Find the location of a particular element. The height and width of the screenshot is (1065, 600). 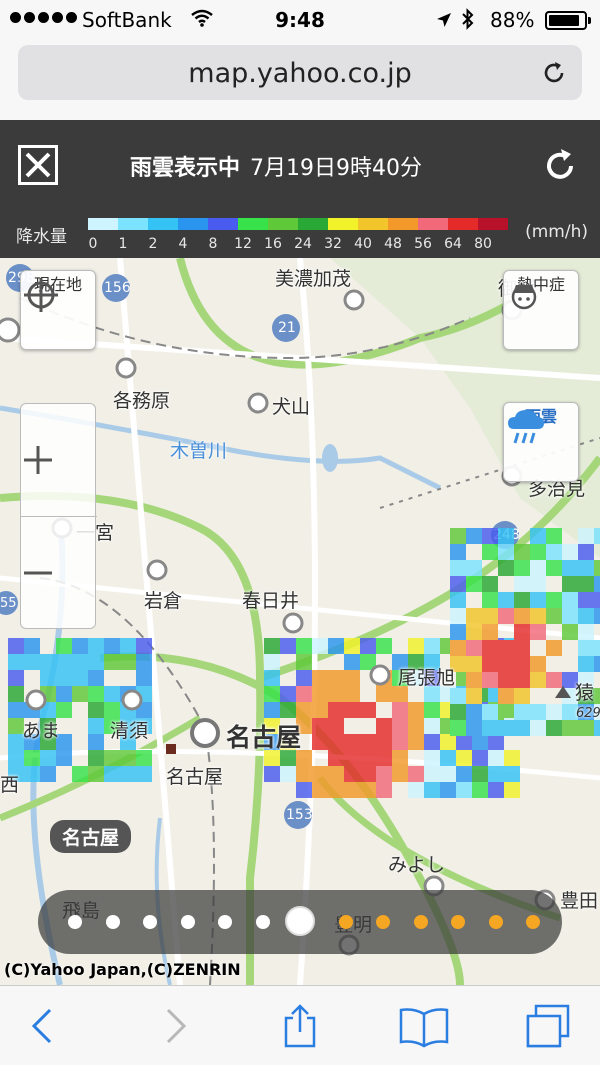

timeline-handle is located at coordinates (300, 921).